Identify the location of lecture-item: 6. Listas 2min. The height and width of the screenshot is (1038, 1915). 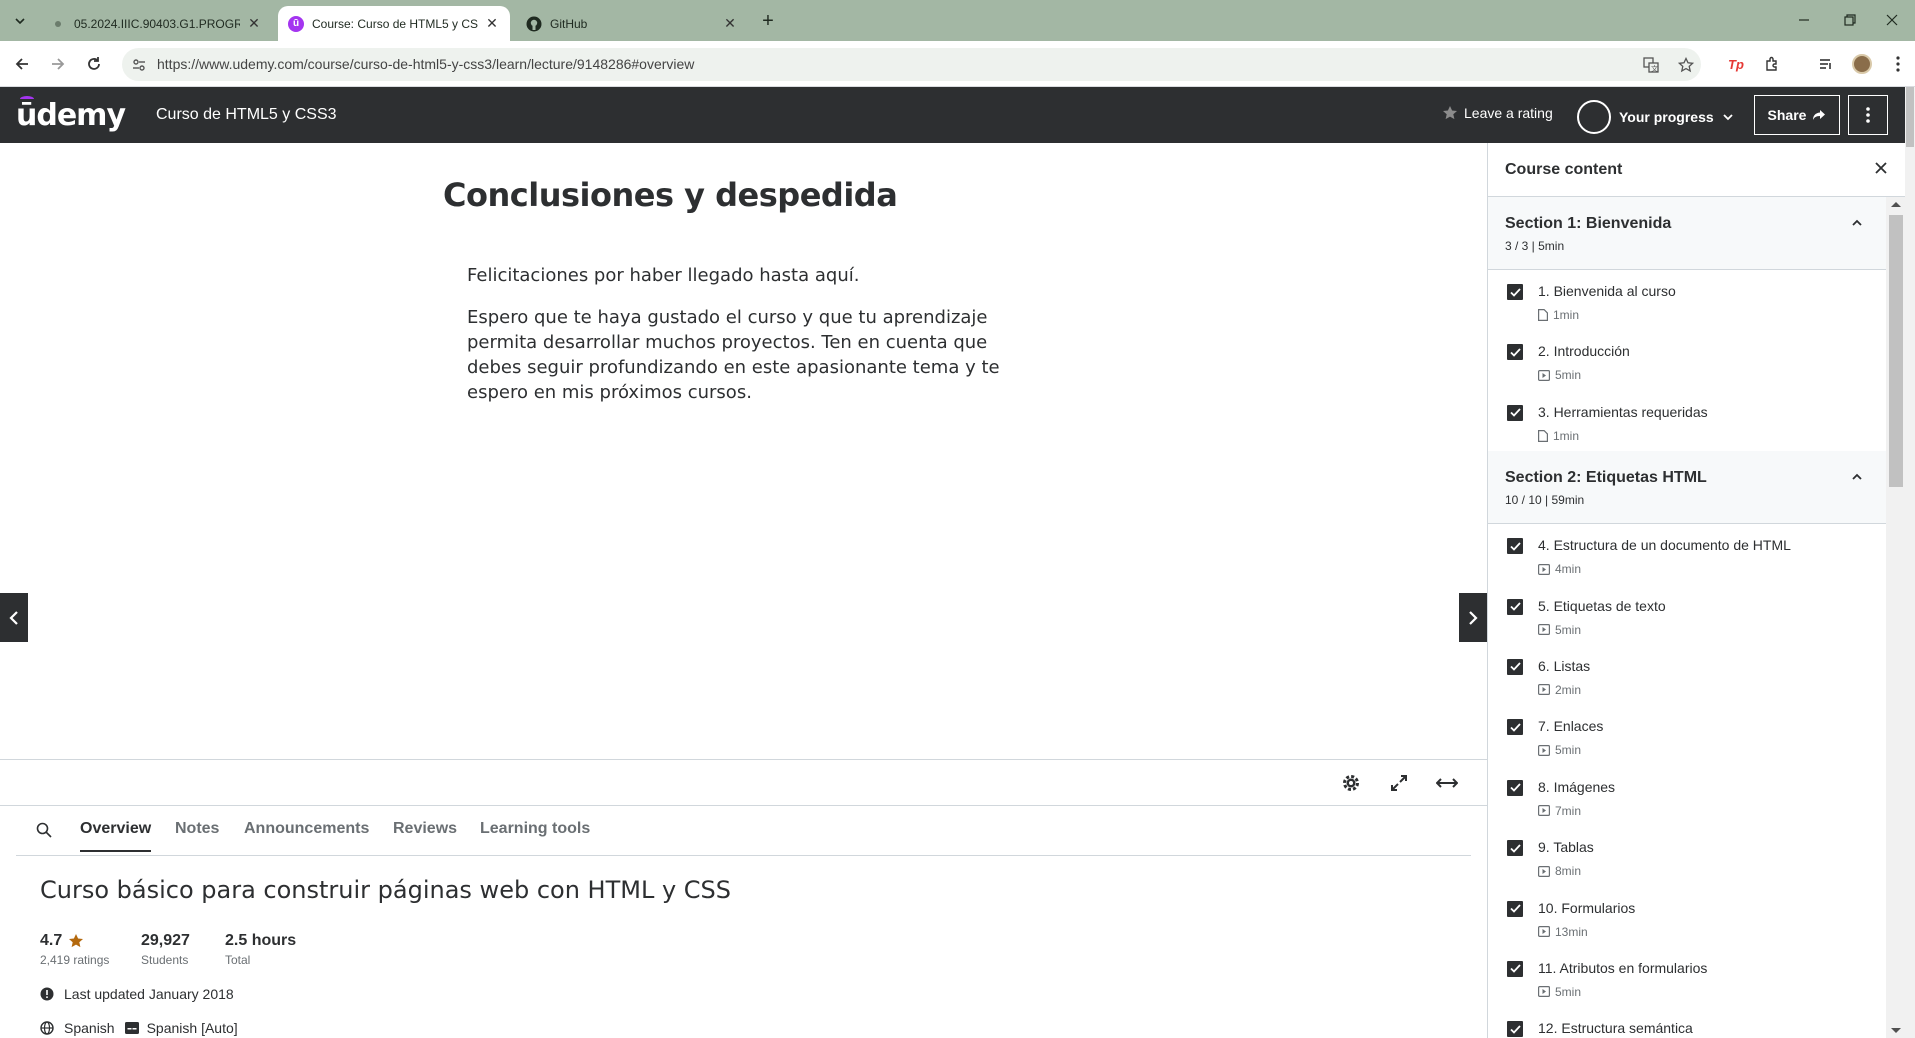
(1687, 675).